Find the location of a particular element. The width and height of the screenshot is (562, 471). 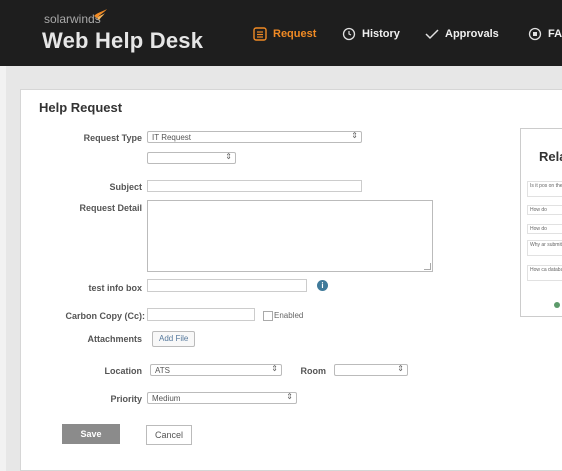

nav-approvals: Approvals is located at coordinates (462, 34).